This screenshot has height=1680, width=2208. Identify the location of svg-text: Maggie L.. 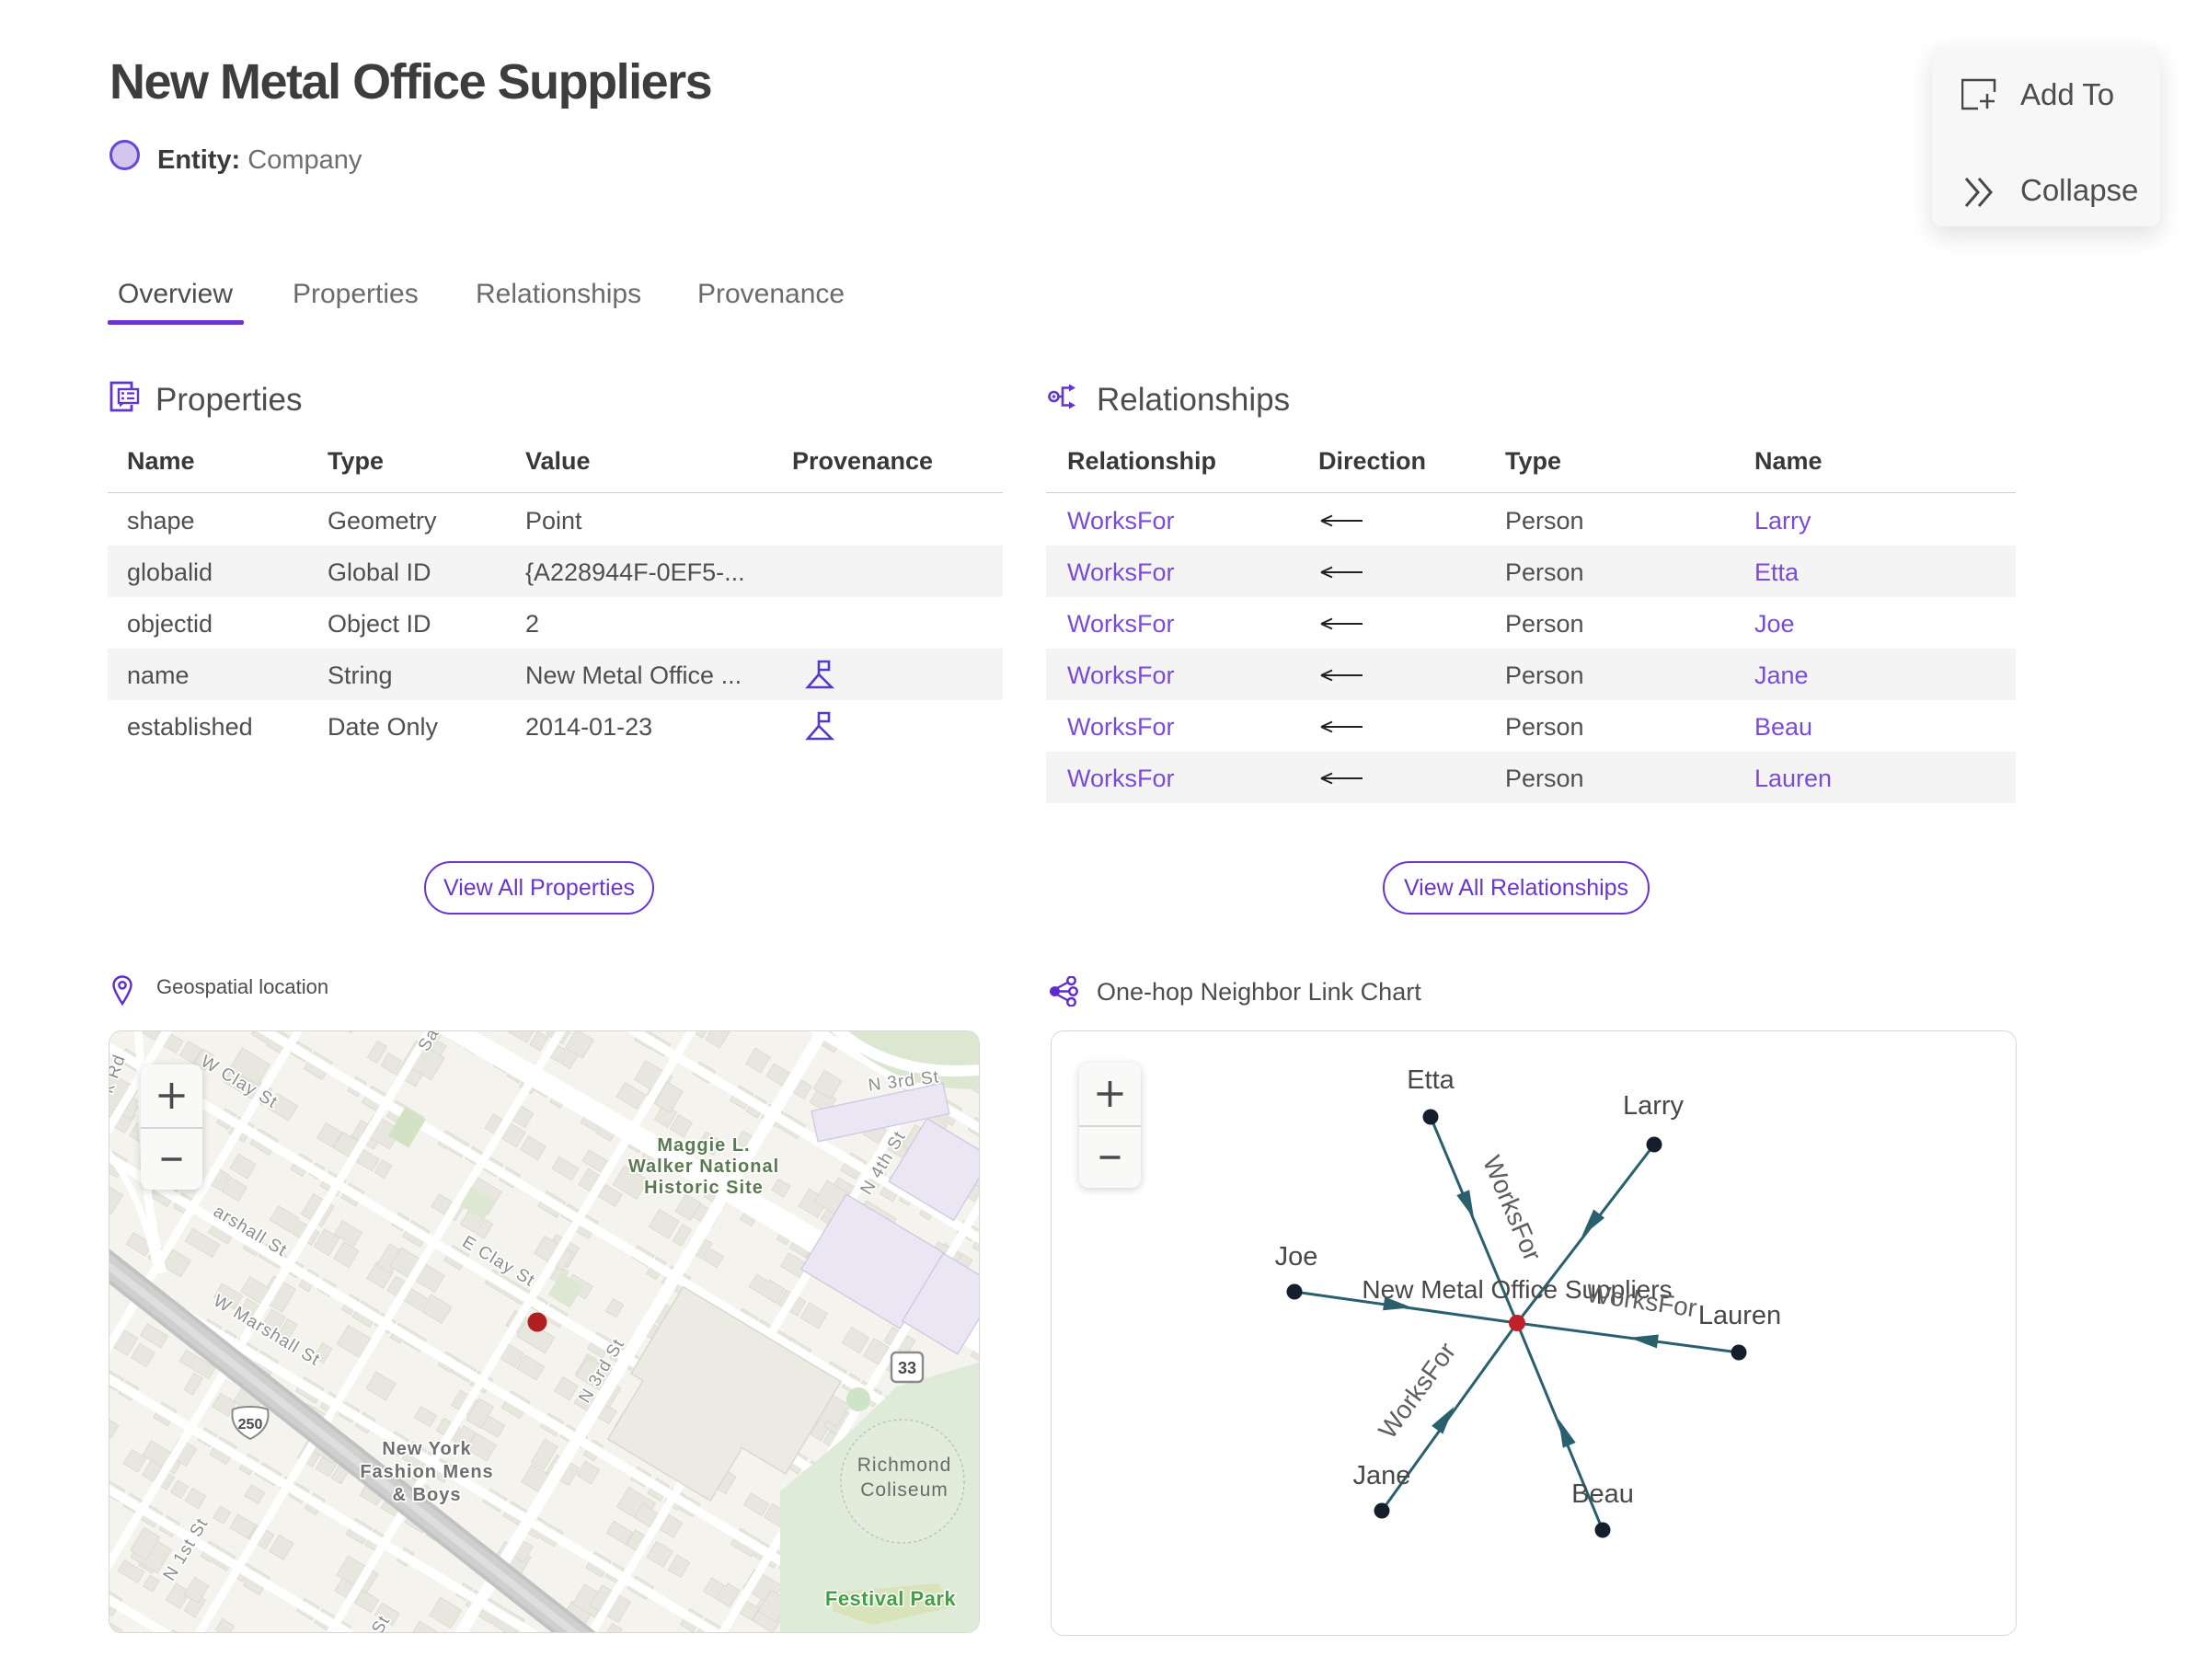
(703, 1145).